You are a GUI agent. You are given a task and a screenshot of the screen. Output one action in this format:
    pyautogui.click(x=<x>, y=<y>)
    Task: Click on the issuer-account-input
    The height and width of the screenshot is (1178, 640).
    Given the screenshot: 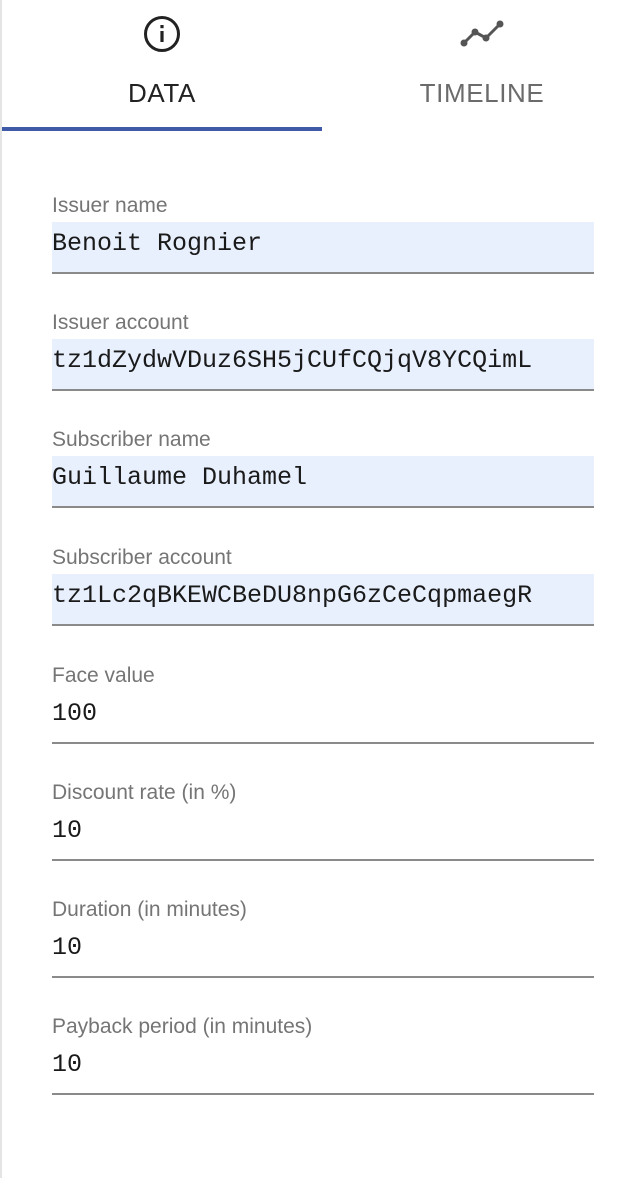 What is the action you would take?
    pyautogui.click(x=323, y=365)
    